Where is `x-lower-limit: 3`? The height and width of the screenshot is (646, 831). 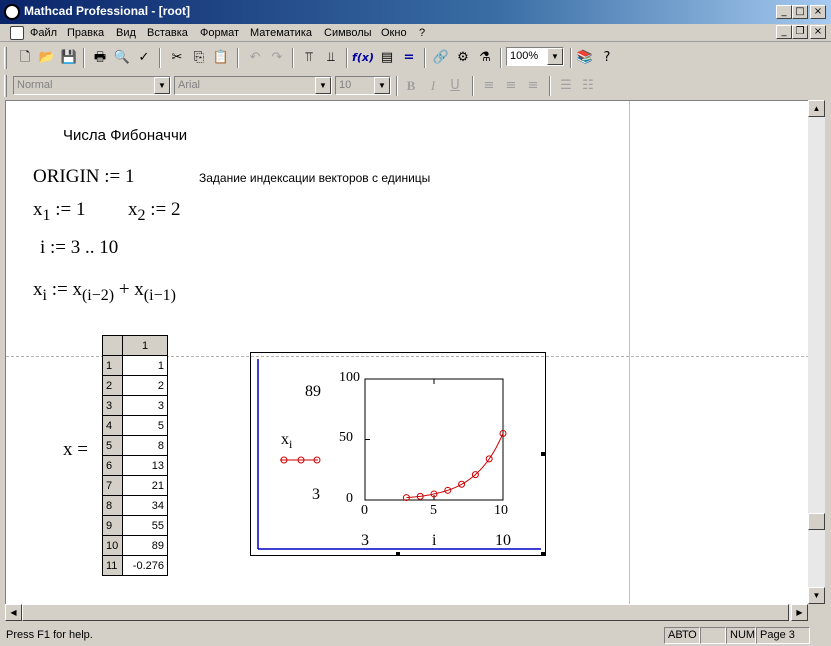
x-lower-limit: 3 is located at coordinates (365, 541).